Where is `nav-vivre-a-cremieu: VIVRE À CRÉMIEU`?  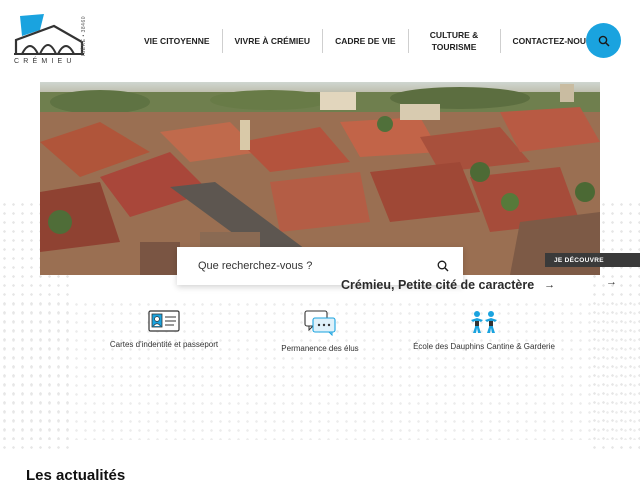
nav-vivre-a-cremieu: VIVRE À CRÉMIEU is located at coordinates (273, 41).